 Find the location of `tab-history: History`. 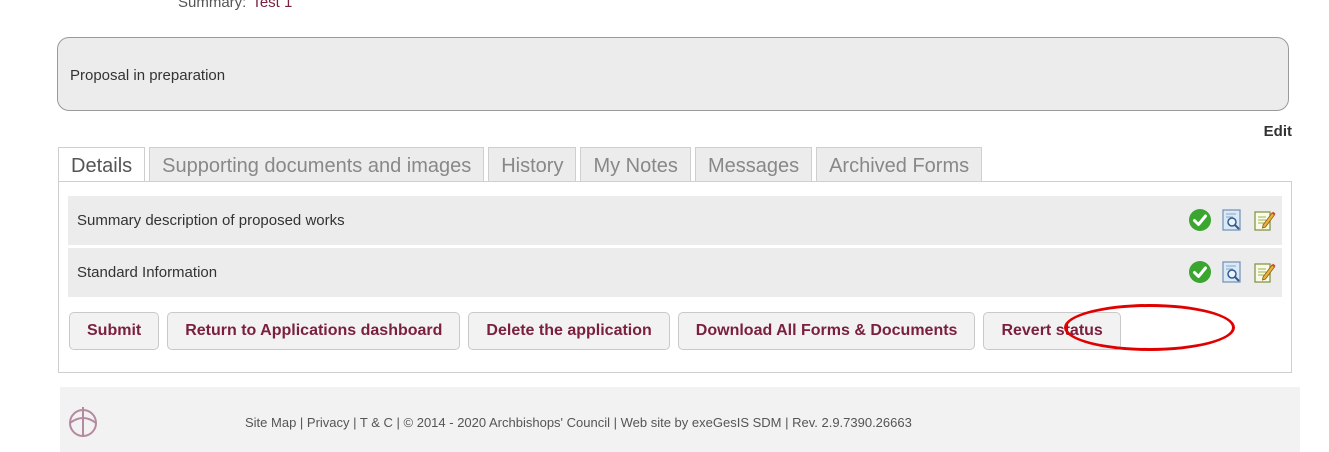

tab-history: History is located at coordinates (532, 164).